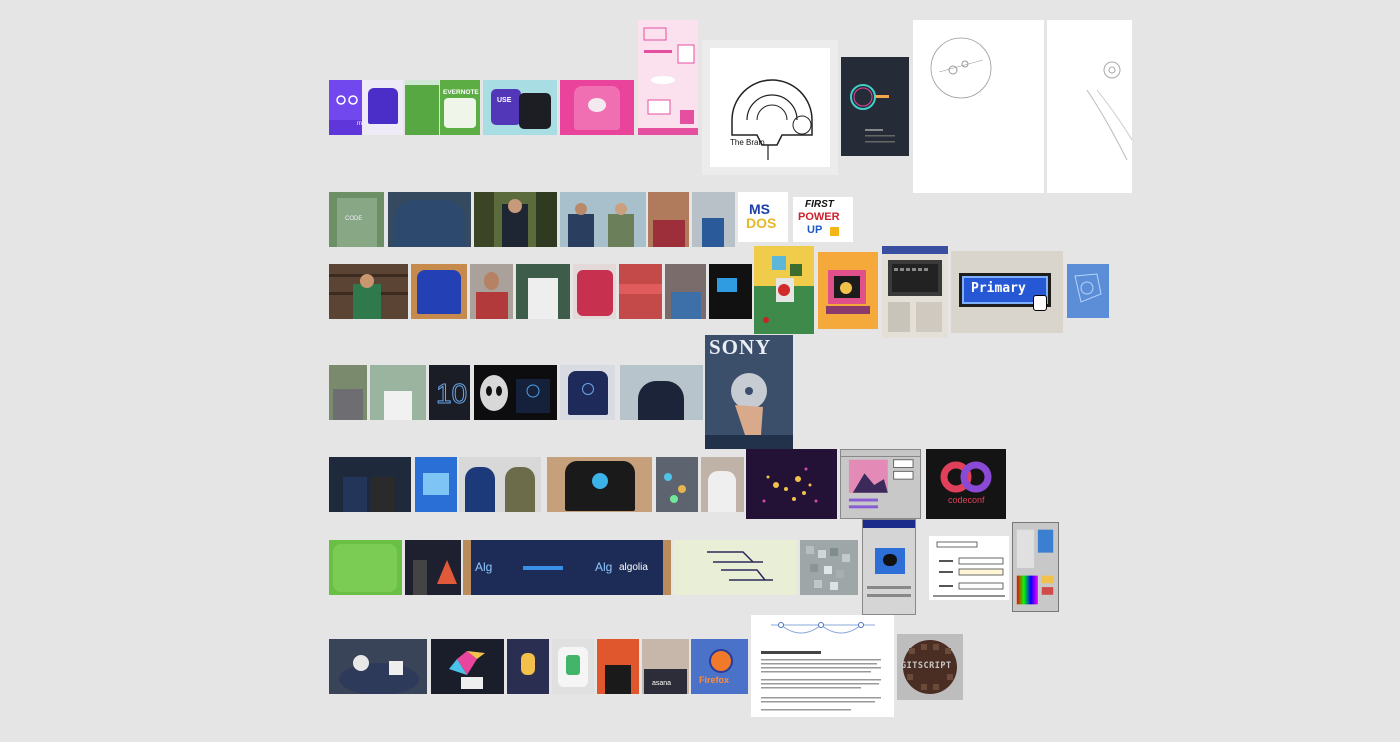  What do you see at coordinates (978, 106) in the screenshot?
I see `sketch-circle-page` at bounding box center [978, 106].